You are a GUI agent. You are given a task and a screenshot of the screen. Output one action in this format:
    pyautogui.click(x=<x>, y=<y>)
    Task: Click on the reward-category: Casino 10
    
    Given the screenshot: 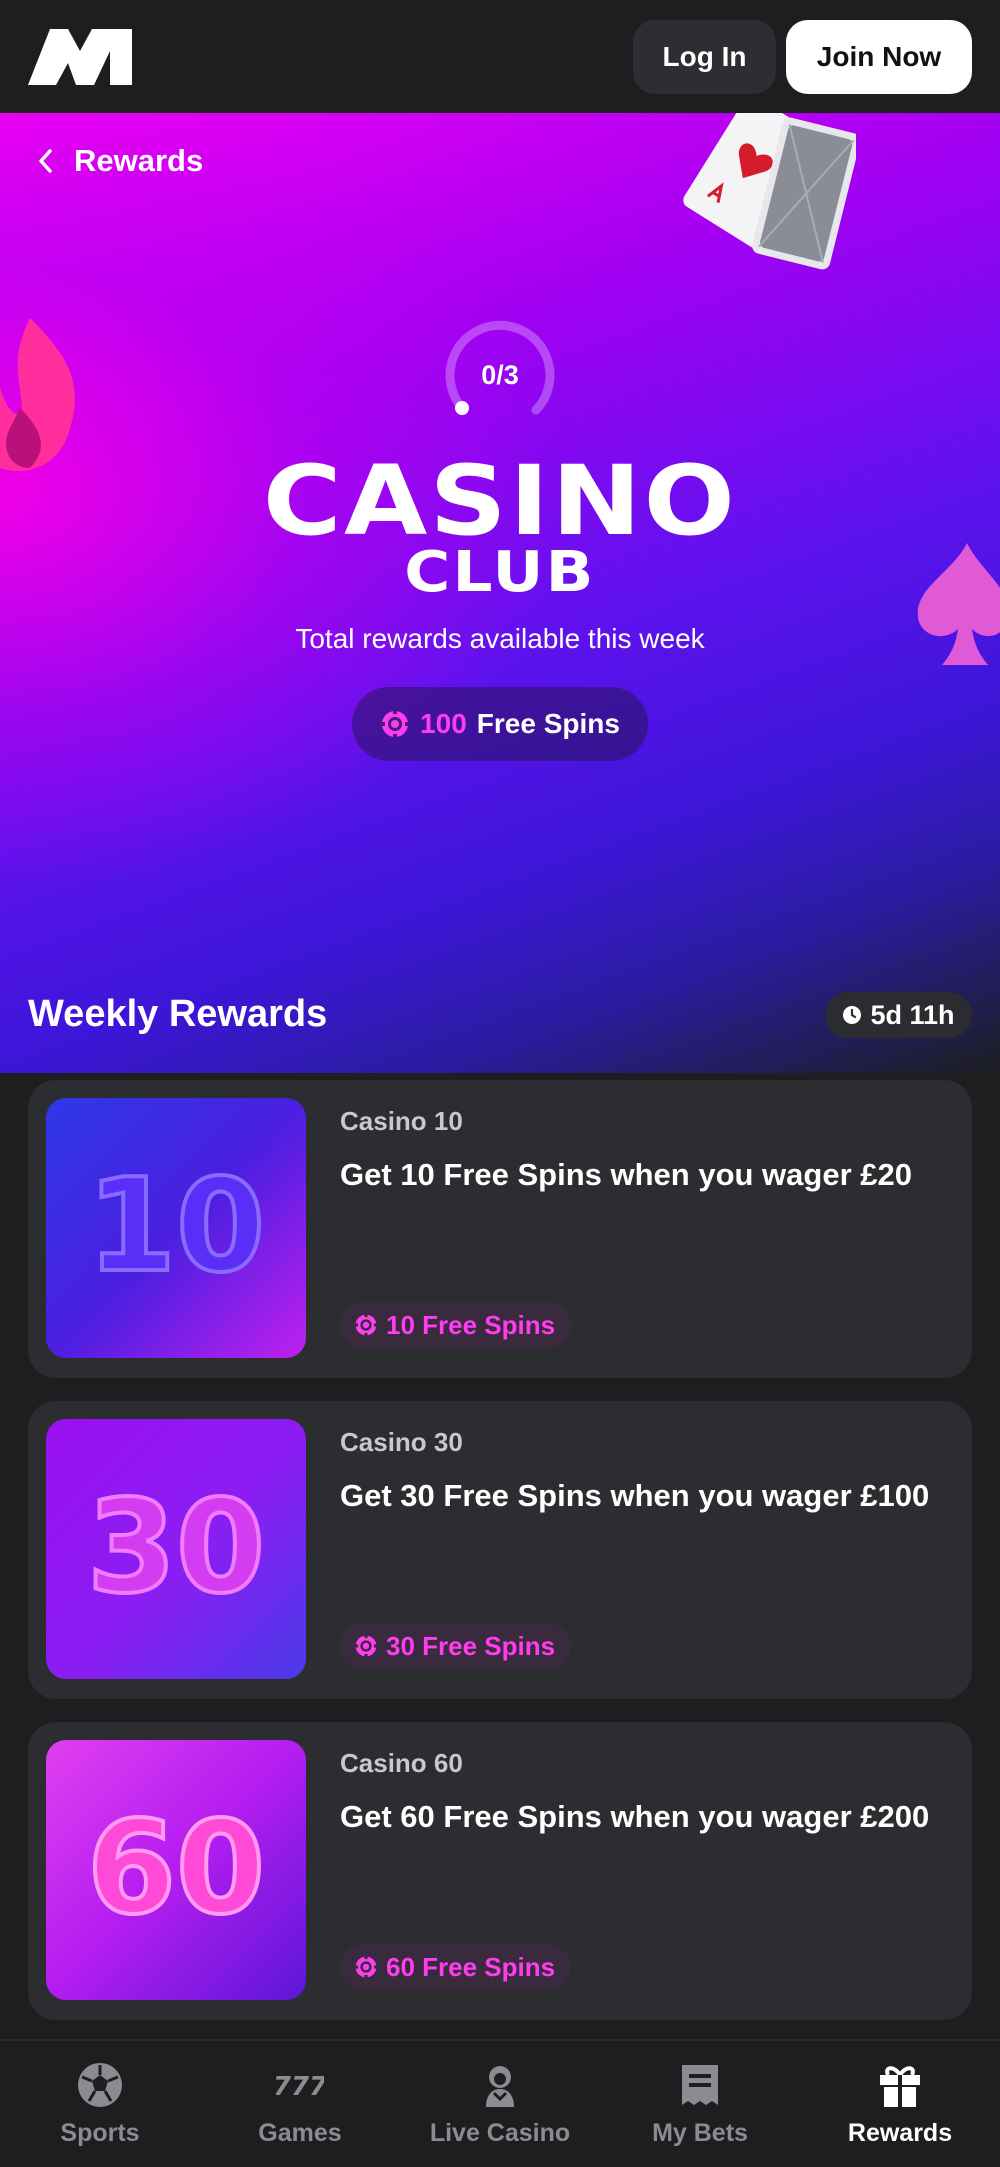 What is the action you would take?
    pyautogui.click(x=401, y=1121)
    